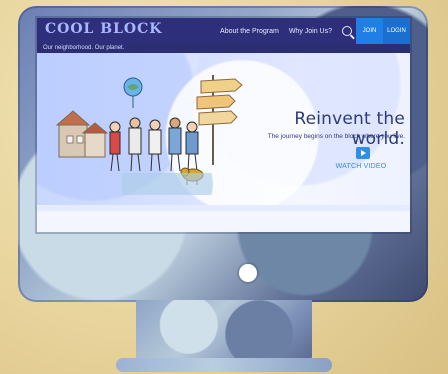 Image resolution: width=448 pixels, height=374 pixels. What do you see at coordinates (349, 129) in the screenshot?
I see `hero-title: Reinvent the world.` at bounding box center [349, 129].